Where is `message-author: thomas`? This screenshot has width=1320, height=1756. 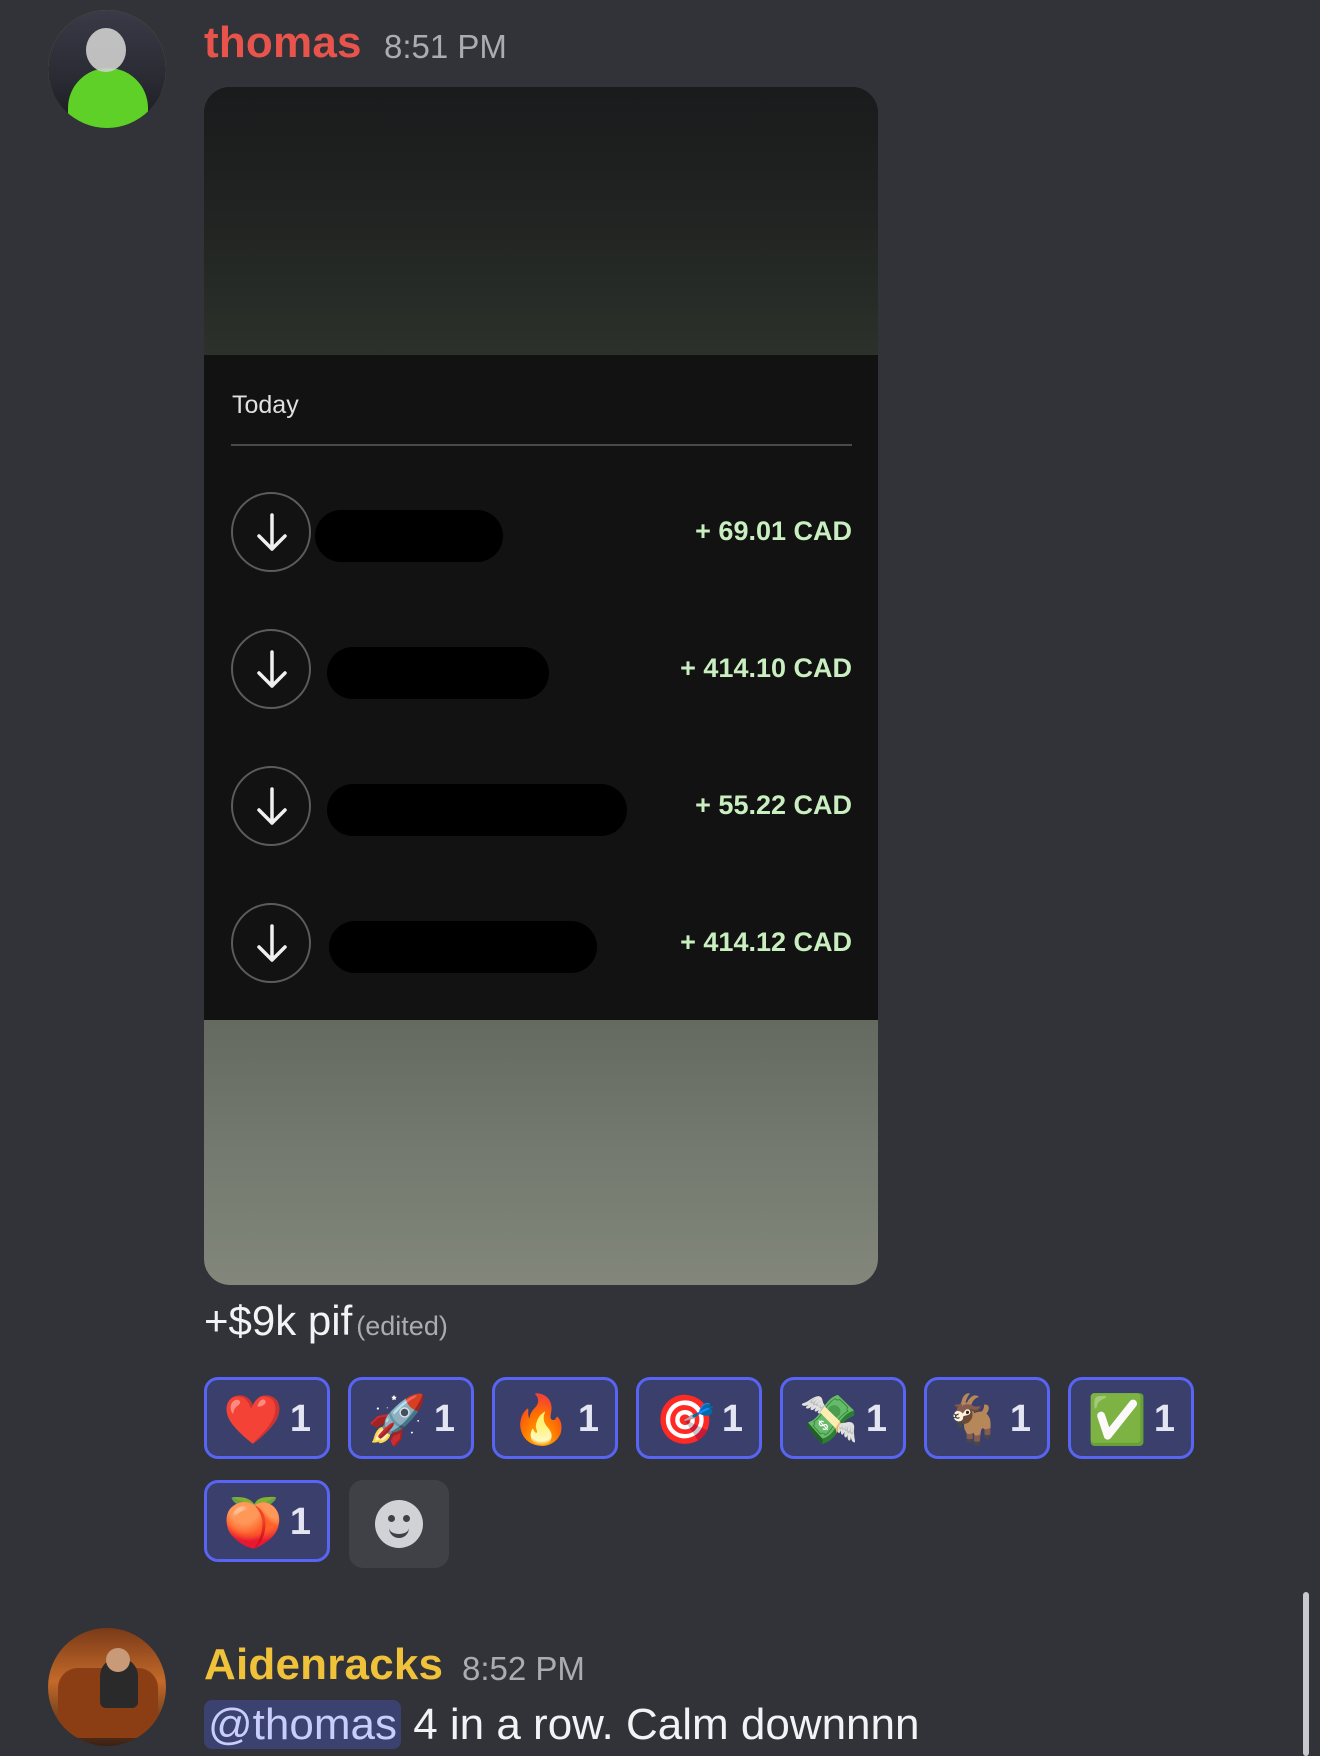
message-author: thomas is located at coordinates (283, 43).